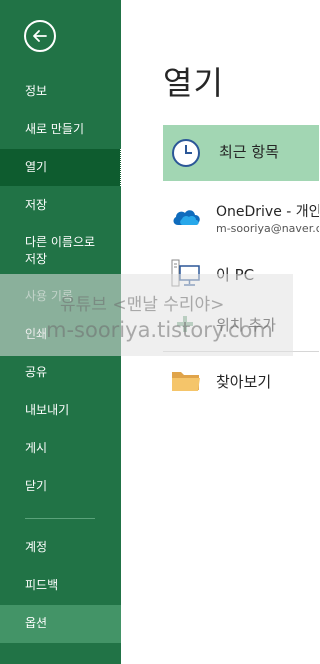  What do you see at coordinates (60, 624) in the screenshot?
I see `nav-options: 옵션` at bounding box center [60, 624].